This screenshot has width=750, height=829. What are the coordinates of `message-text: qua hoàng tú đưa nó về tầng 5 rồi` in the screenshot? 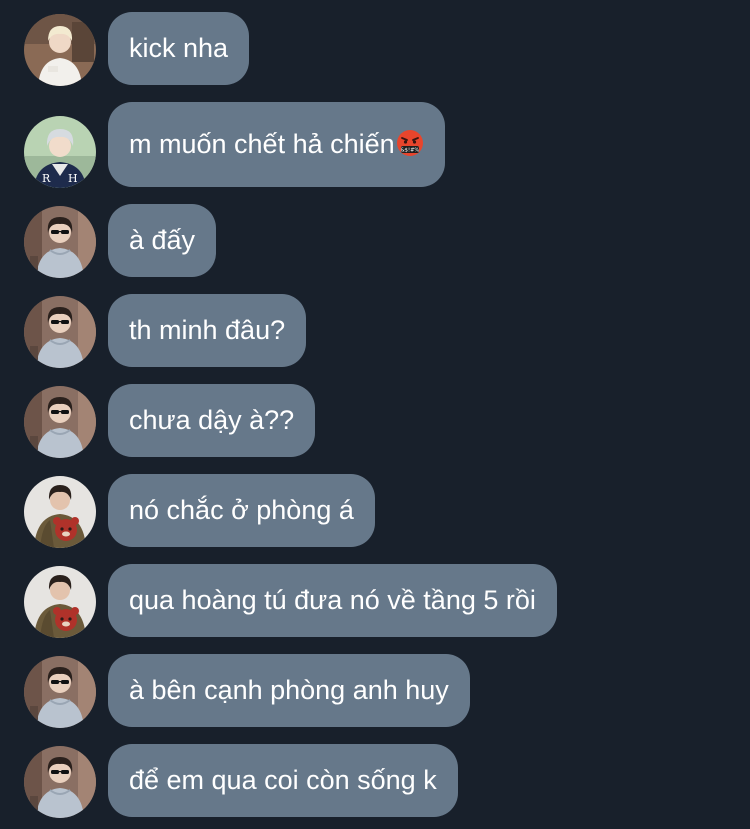 It's located at (332, 600).